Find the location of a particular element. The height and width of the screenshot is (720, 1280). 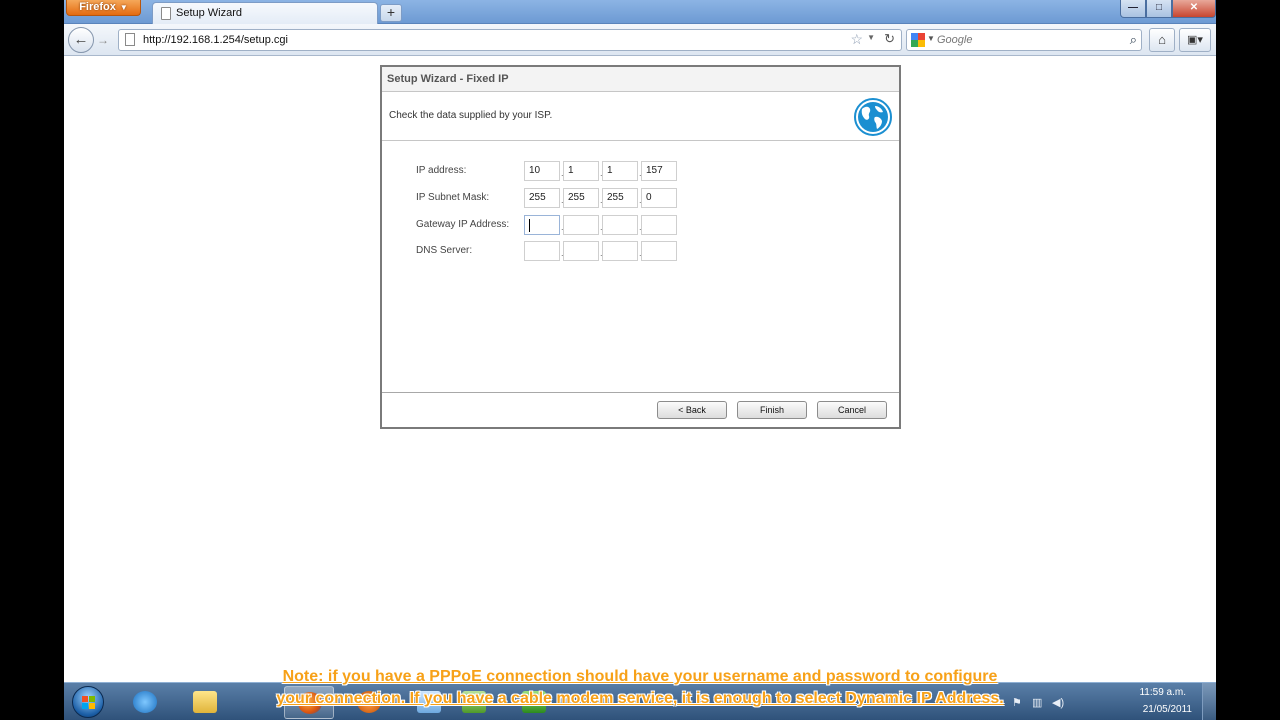

back-button: < Back is located at coordinates (692, 410).